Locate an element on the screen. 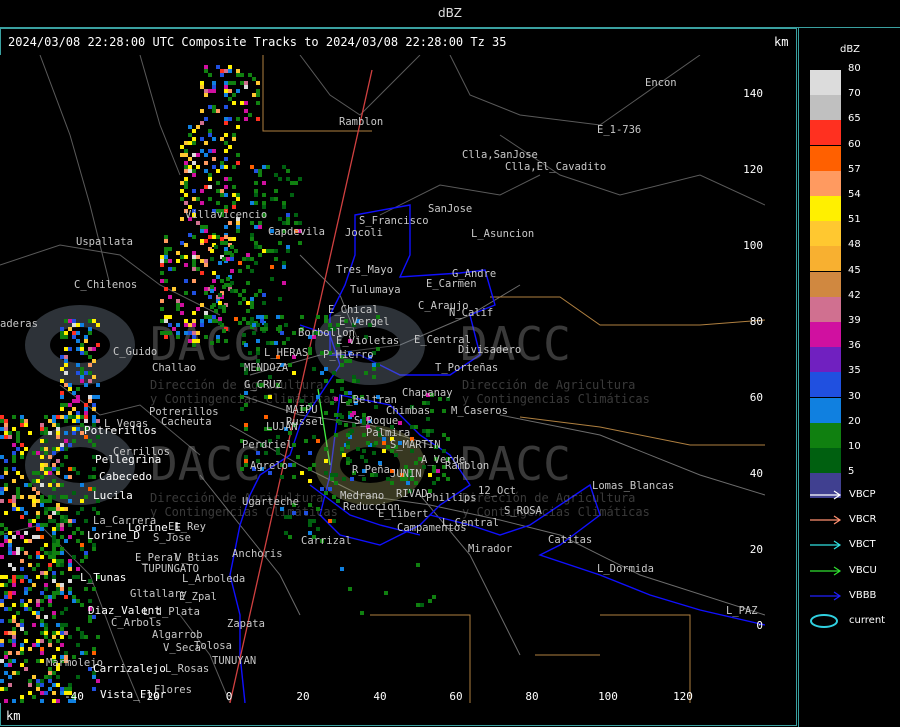 The width and height of the screenshot is (900, 727). legend-track-vbcu: VBCU is located at coordinates (854, 571).